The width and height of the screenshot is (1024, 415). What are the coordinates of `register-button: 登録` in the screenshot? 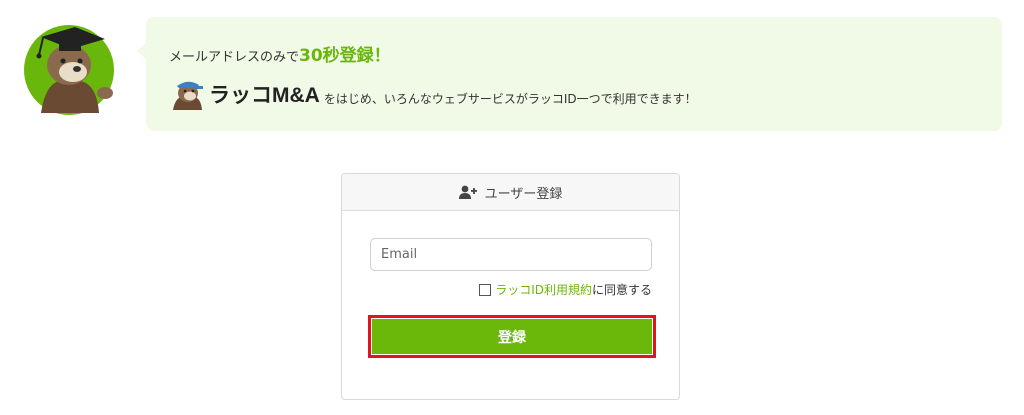 It's located at (512, 336).